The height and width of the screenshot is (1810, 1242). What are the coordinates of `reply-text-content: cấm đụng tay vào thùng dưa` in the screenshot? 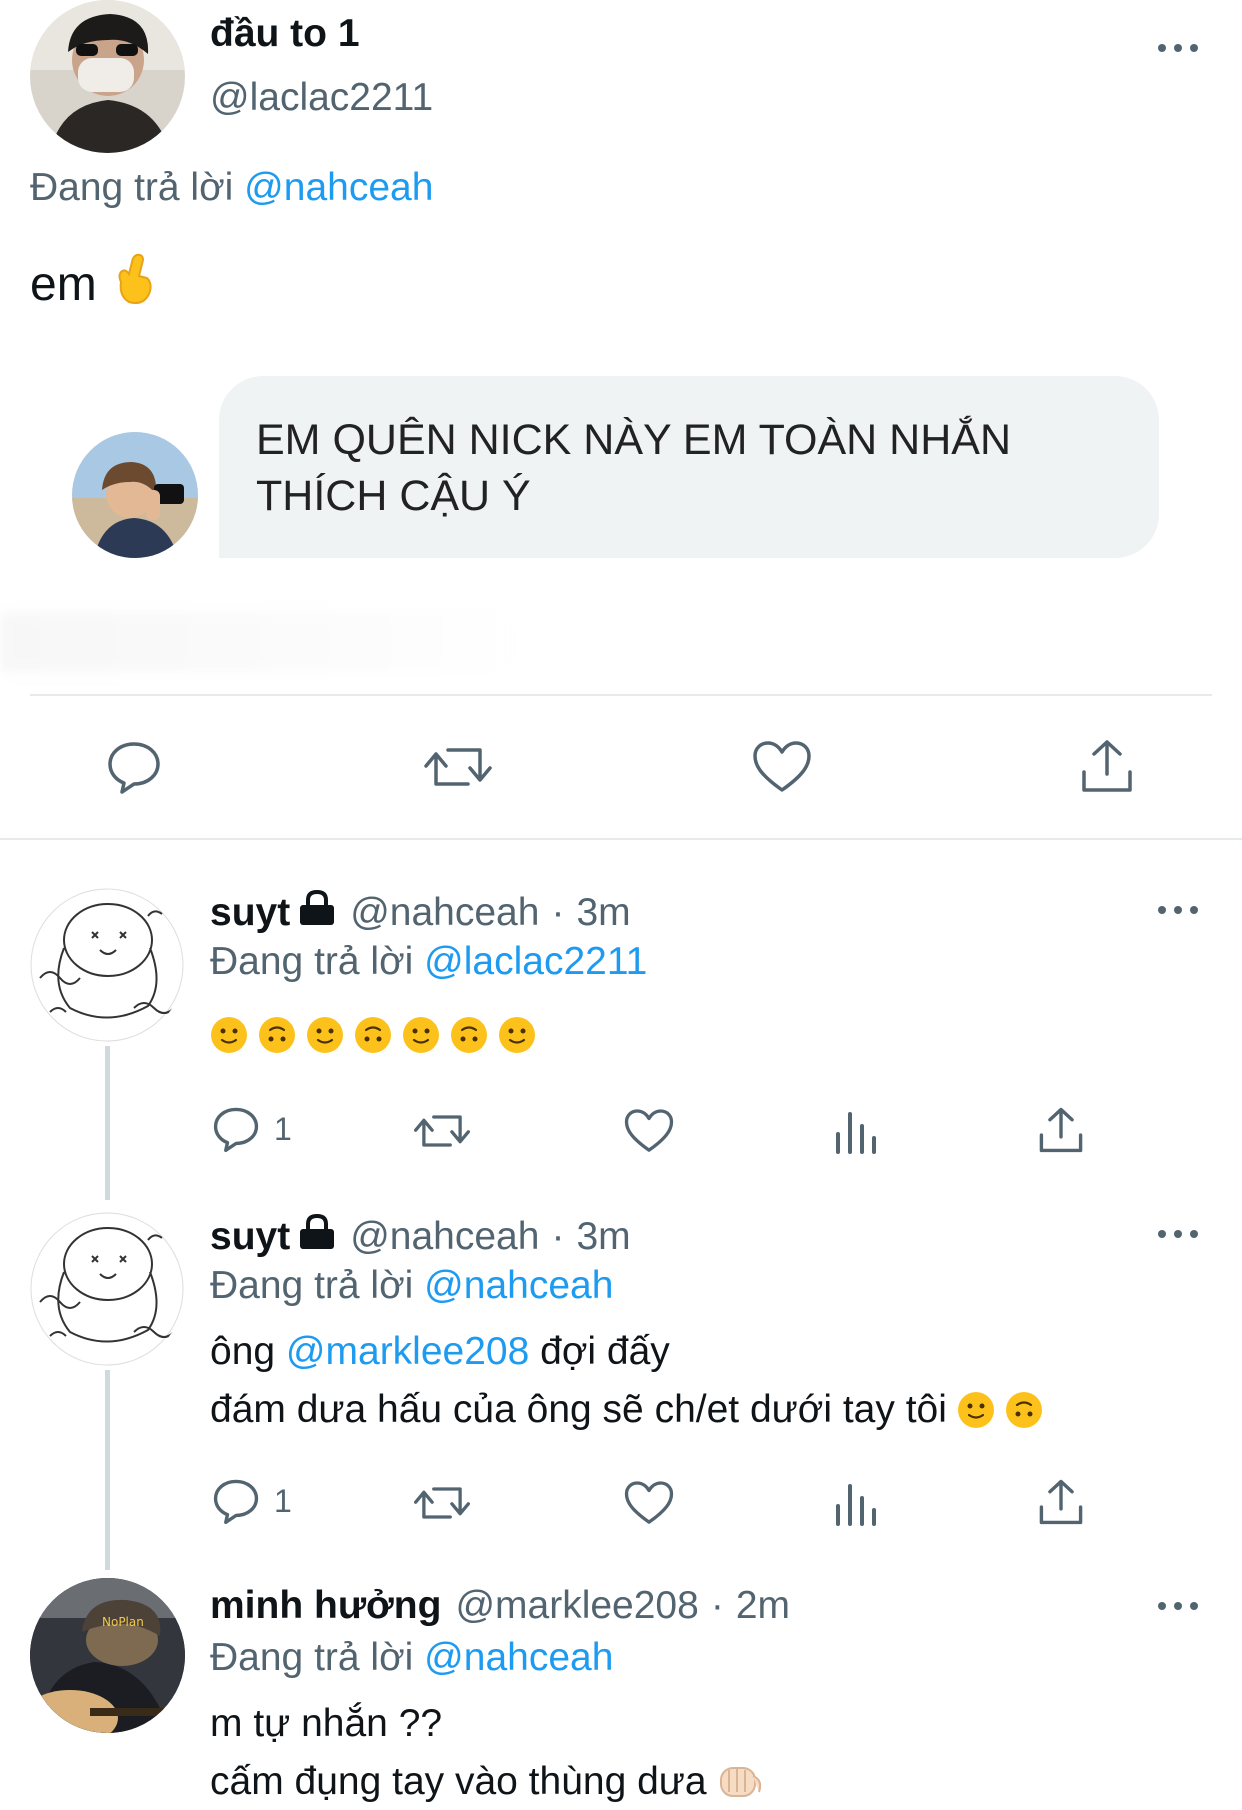 It's located at (458, 1781).